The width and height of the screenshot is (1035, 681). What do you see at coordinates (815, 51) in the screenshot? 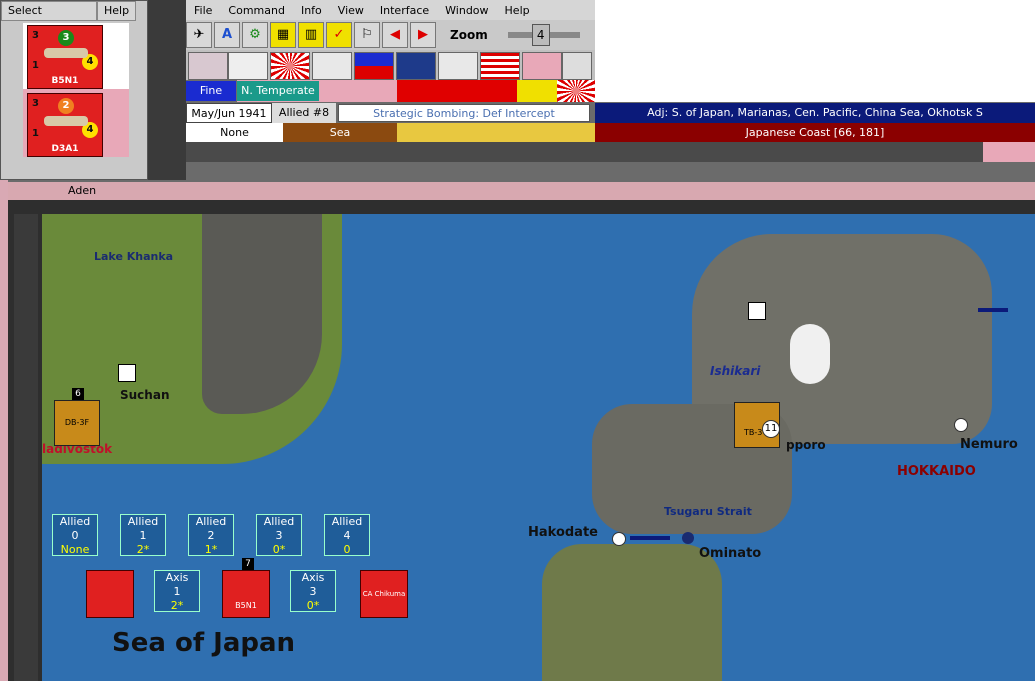
I see `info-panel` at bounding box center [815, 51].